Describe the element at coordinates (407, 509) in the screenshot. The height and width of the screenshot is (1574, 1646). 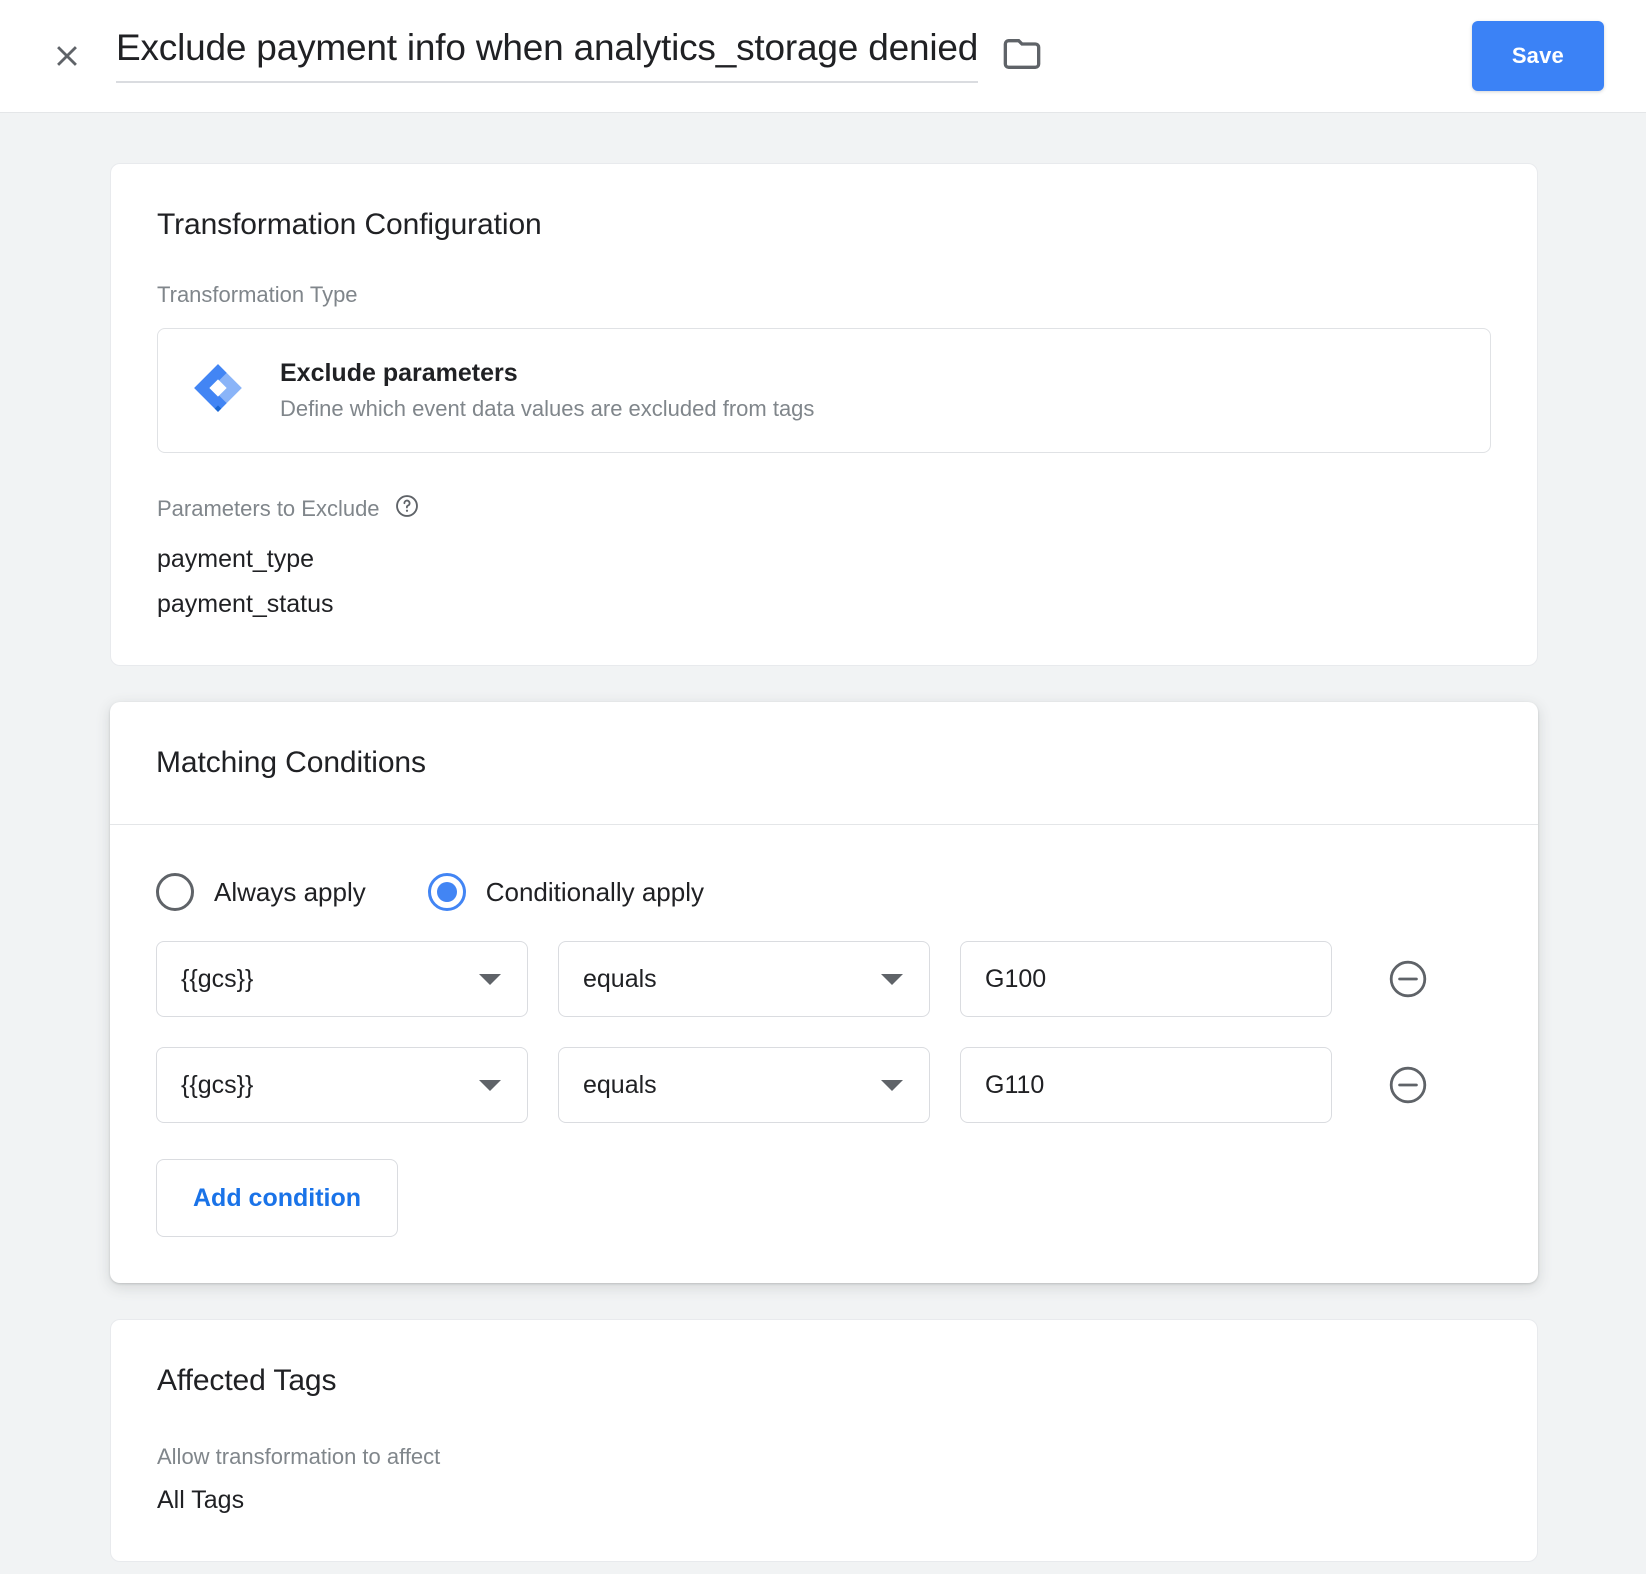
I see `help-circle-icon` at that location.